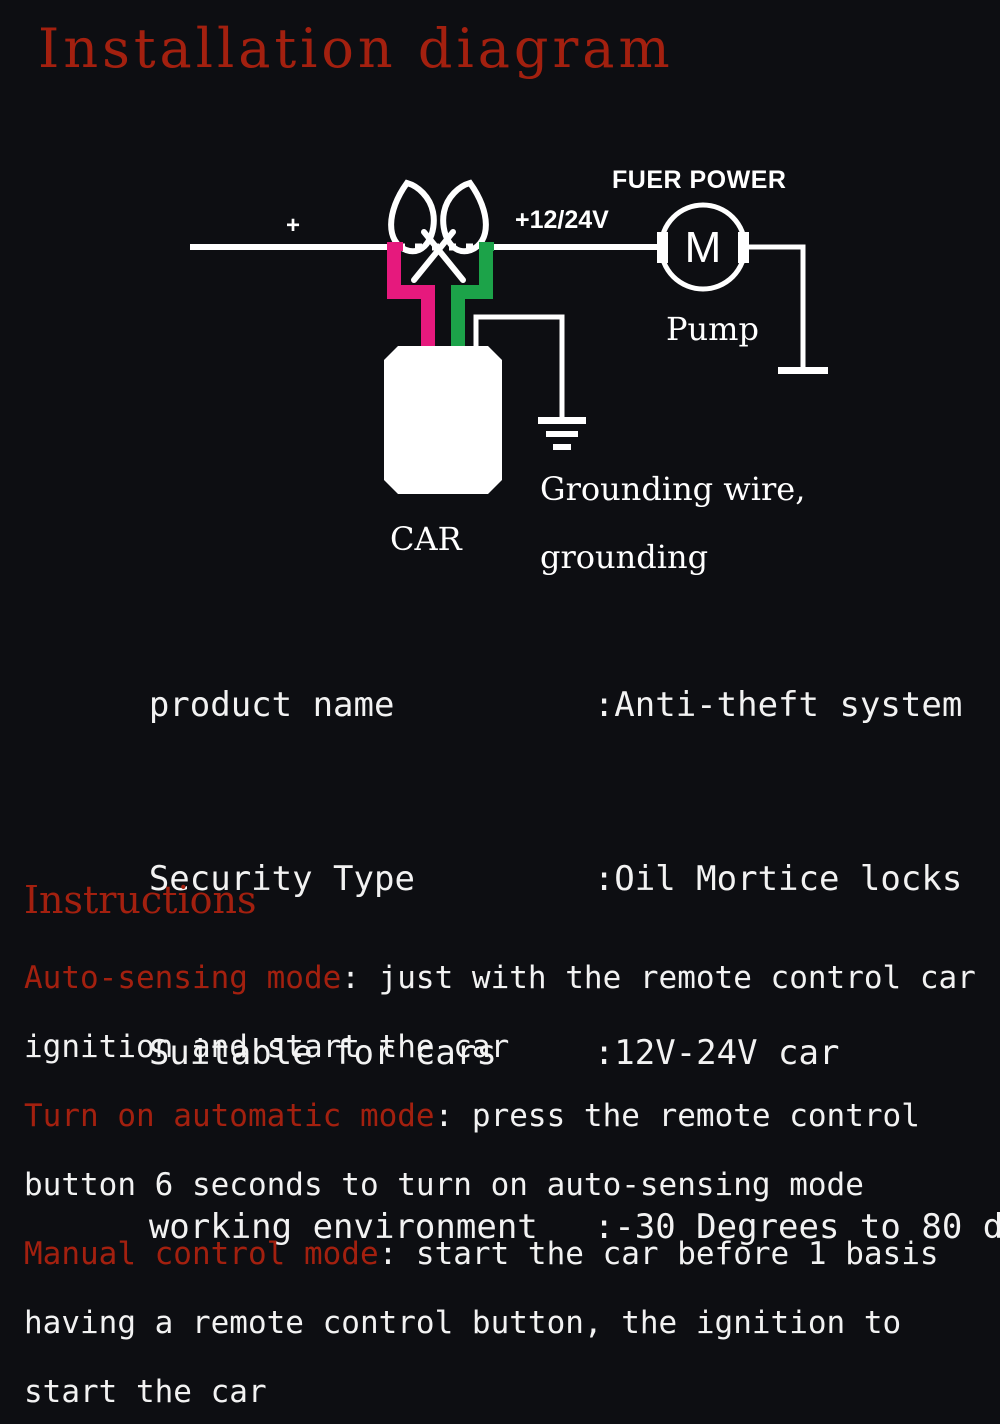  I want to click on wiring-diagram-svg: M, so click(509, 336).